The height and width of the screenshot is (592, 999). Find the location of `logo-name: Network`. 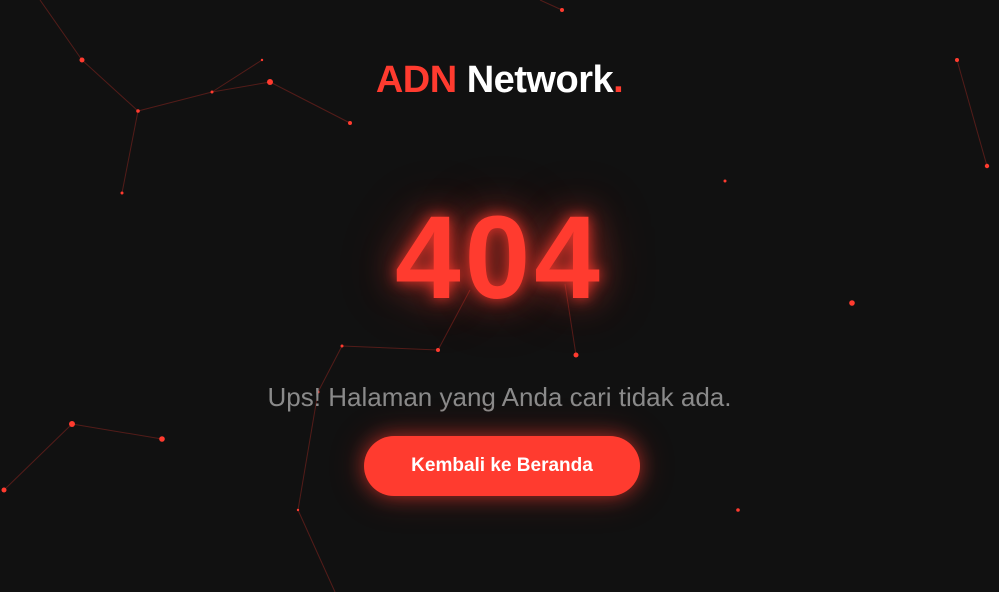

logo-name: Network is located at coordinates (535, 80).